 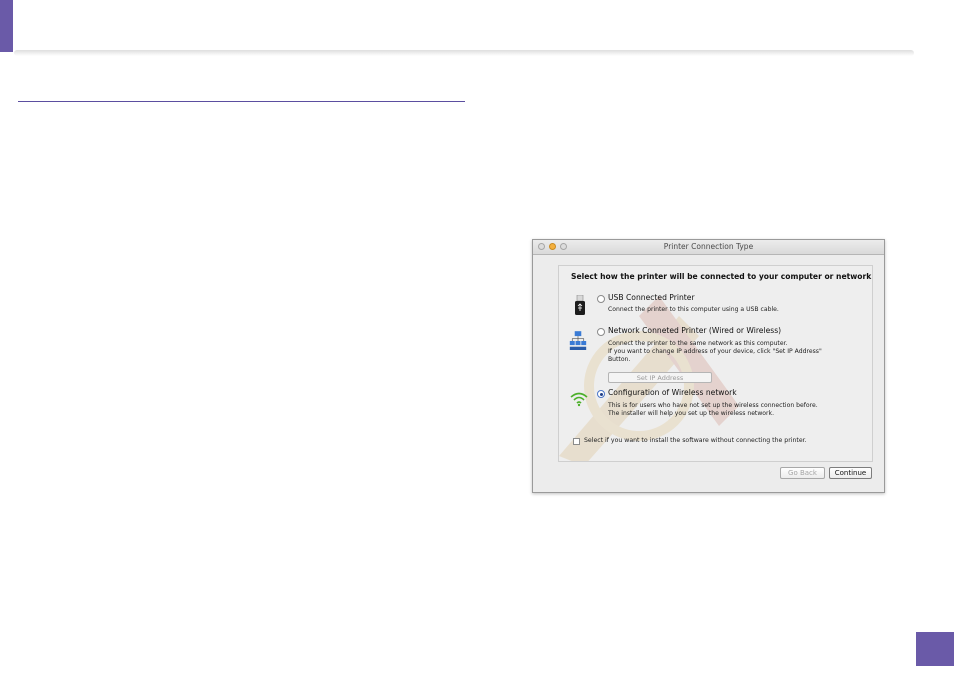 I want to click on usb-icon, so click(x=580, y=305).